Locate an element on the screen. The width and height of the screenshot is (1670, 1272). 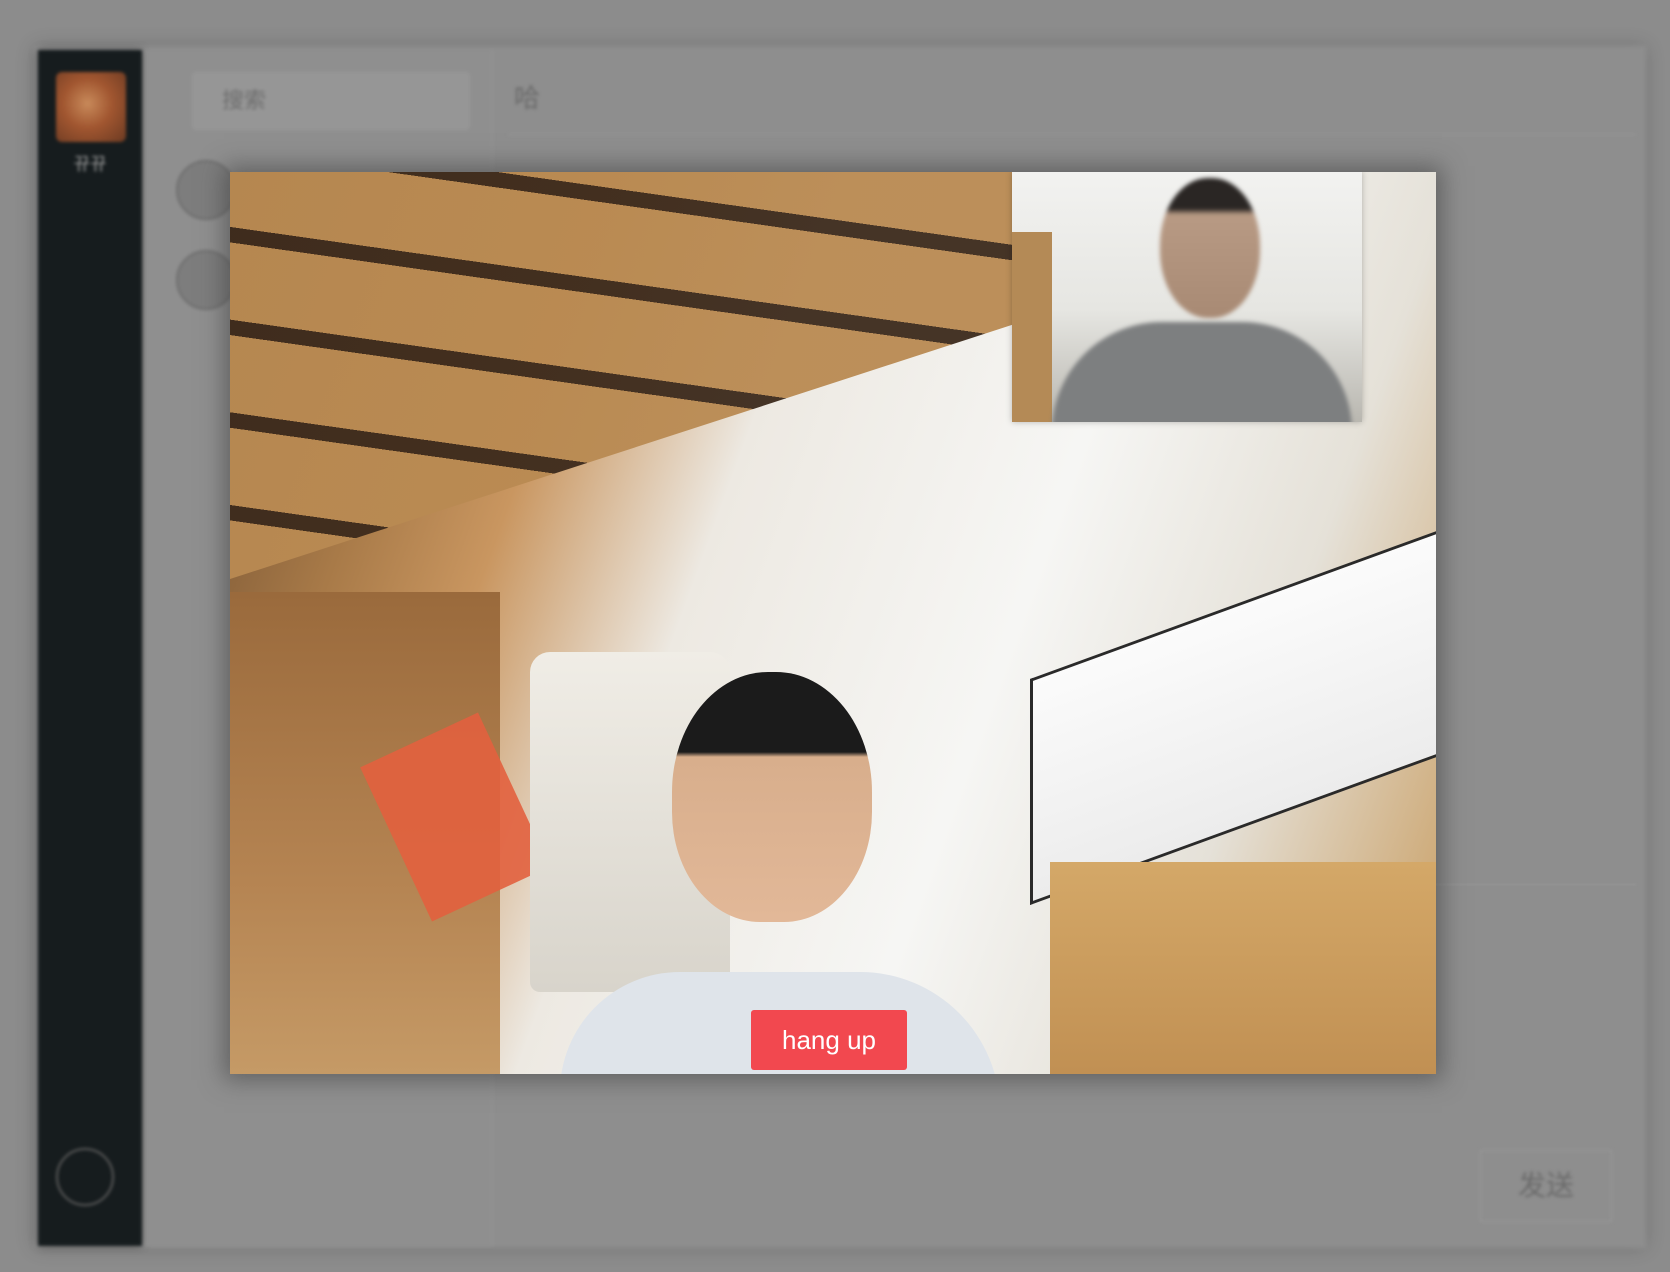
user-name: 뀨뀨 is located at coordinates (90, 164).